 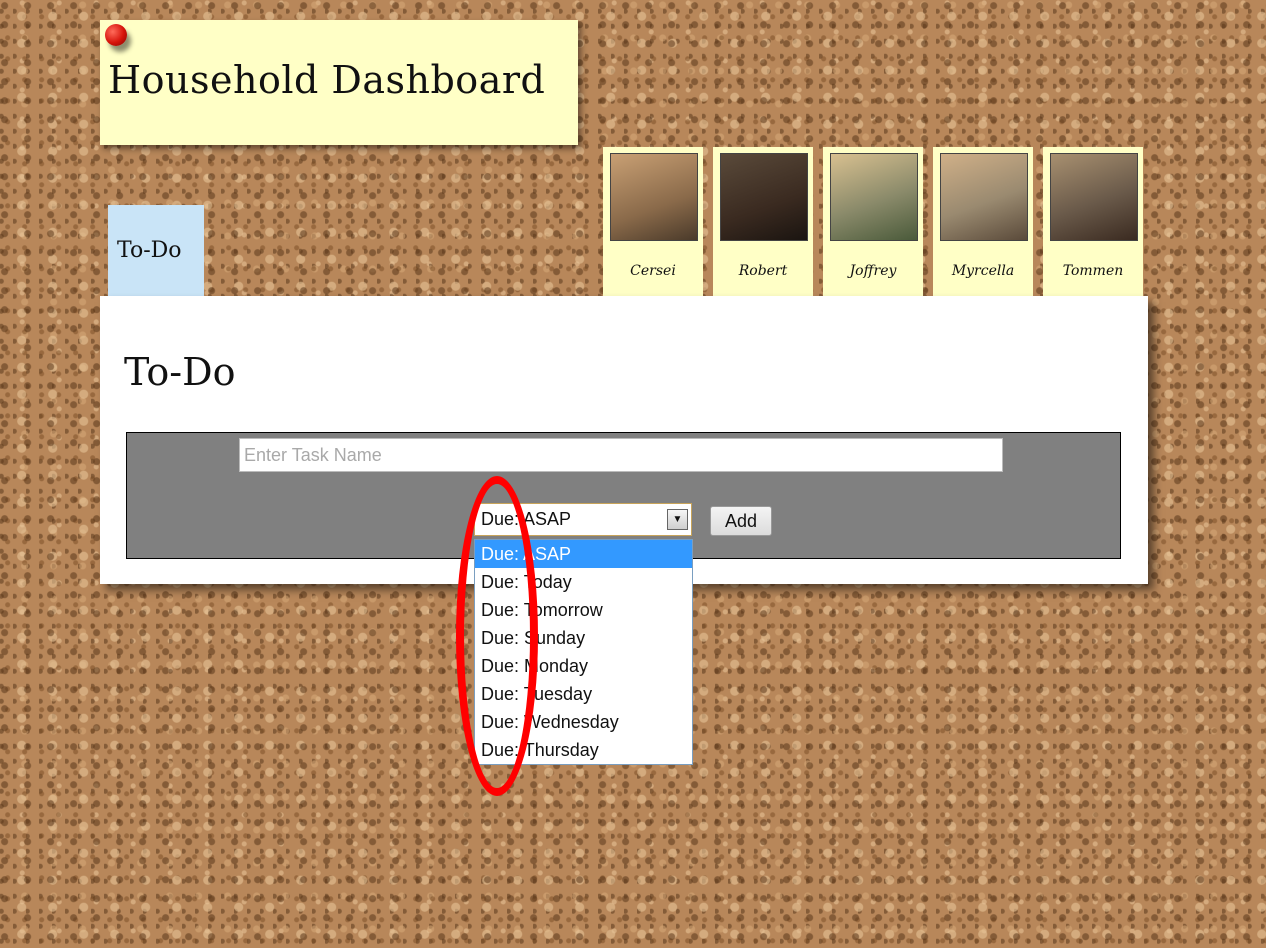 I want to click on member-name: Joffrey, so click(x=873, y=271).